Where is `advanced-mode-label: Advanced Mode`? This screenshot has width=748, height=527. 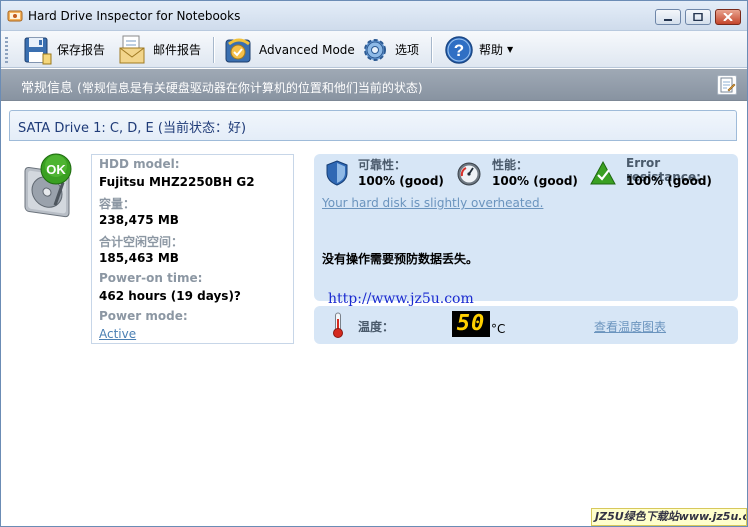 advanced-mode-label: Advanced Mode is located at coordinates (307, 49).